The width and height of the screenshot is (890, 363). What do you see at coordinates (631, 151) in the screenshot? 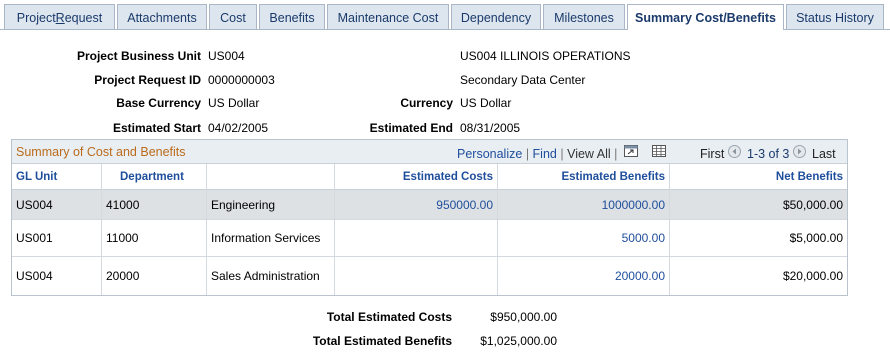
I see `new-window-icon` at bounding box center [631, 151].